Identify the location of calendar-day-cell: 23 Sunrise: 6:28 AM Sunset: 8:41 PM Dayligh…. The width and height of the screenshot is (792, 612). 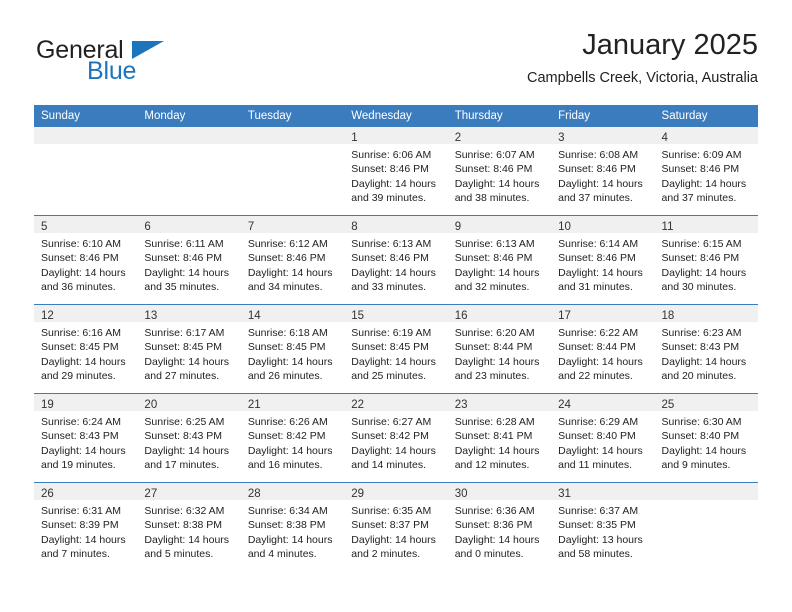
(499, 438).